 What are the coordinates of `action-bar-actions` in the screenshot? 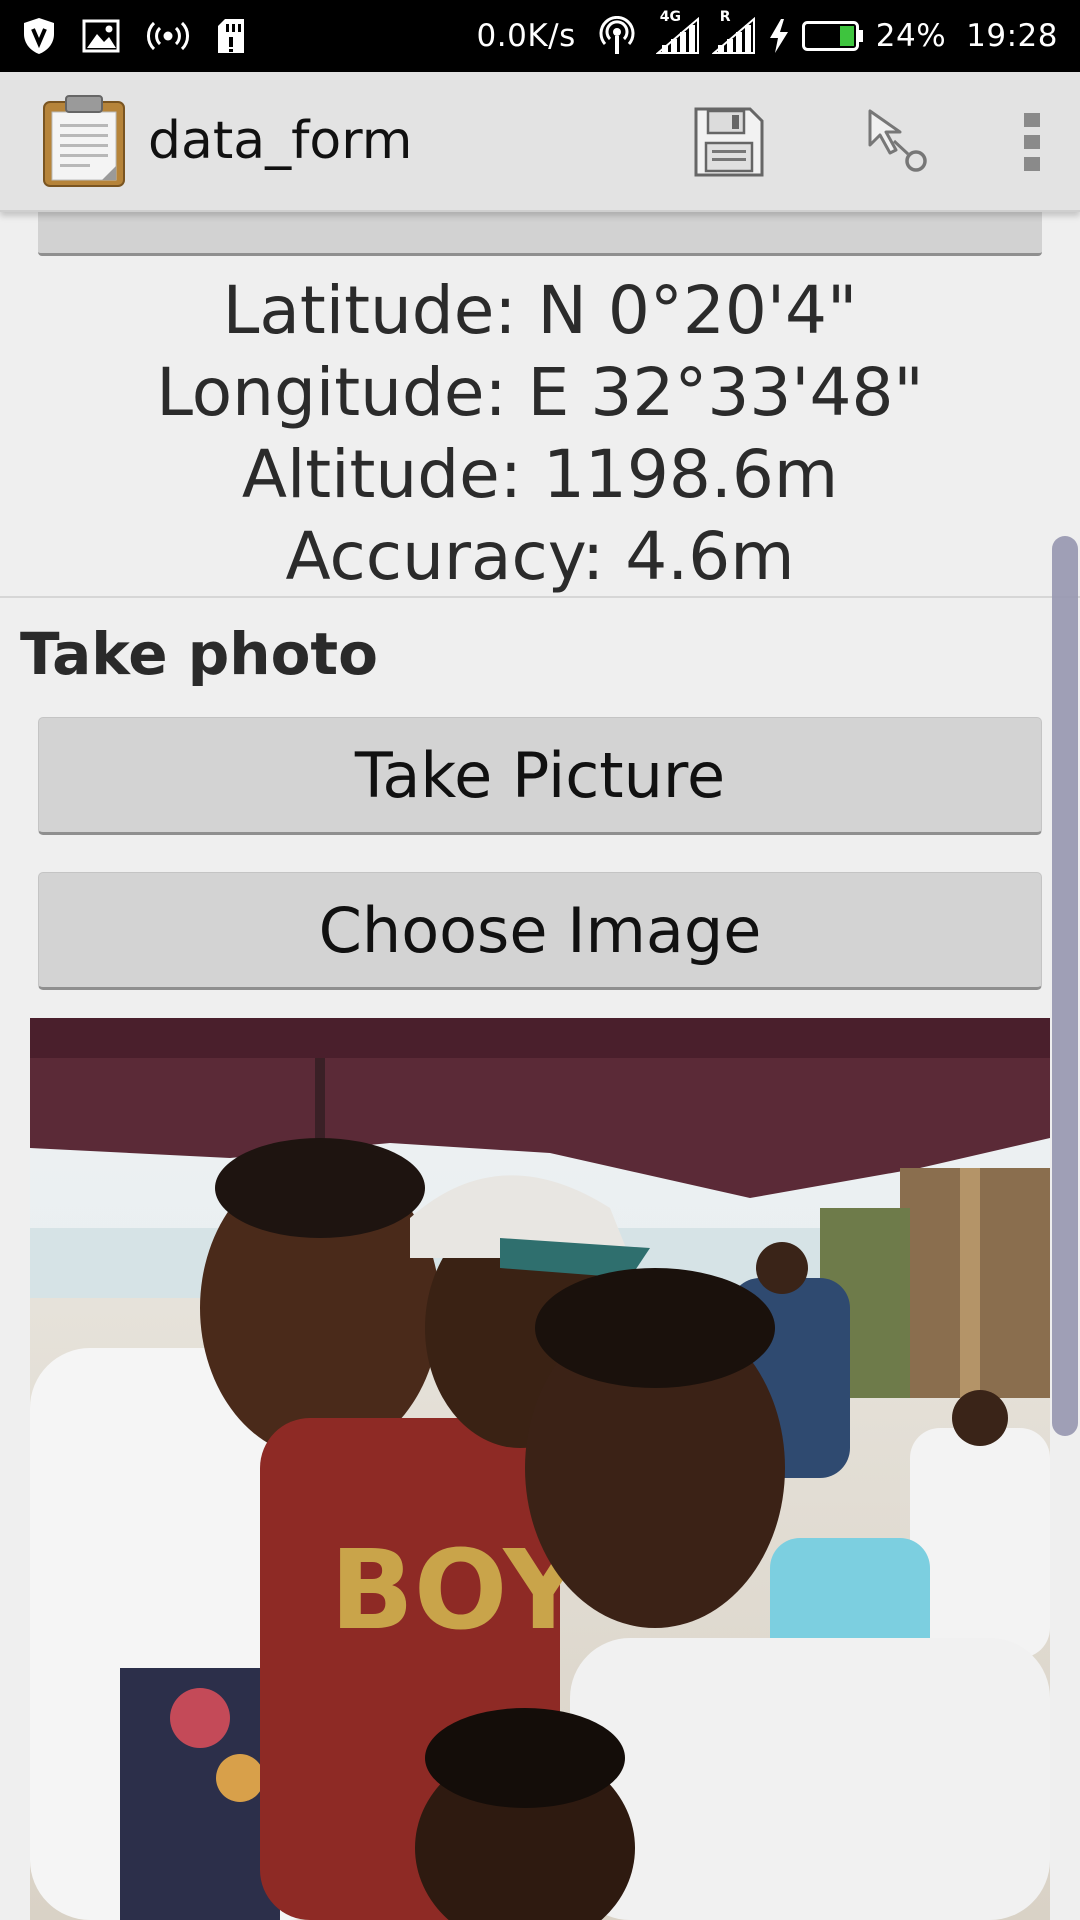 It's located at (862, 142).